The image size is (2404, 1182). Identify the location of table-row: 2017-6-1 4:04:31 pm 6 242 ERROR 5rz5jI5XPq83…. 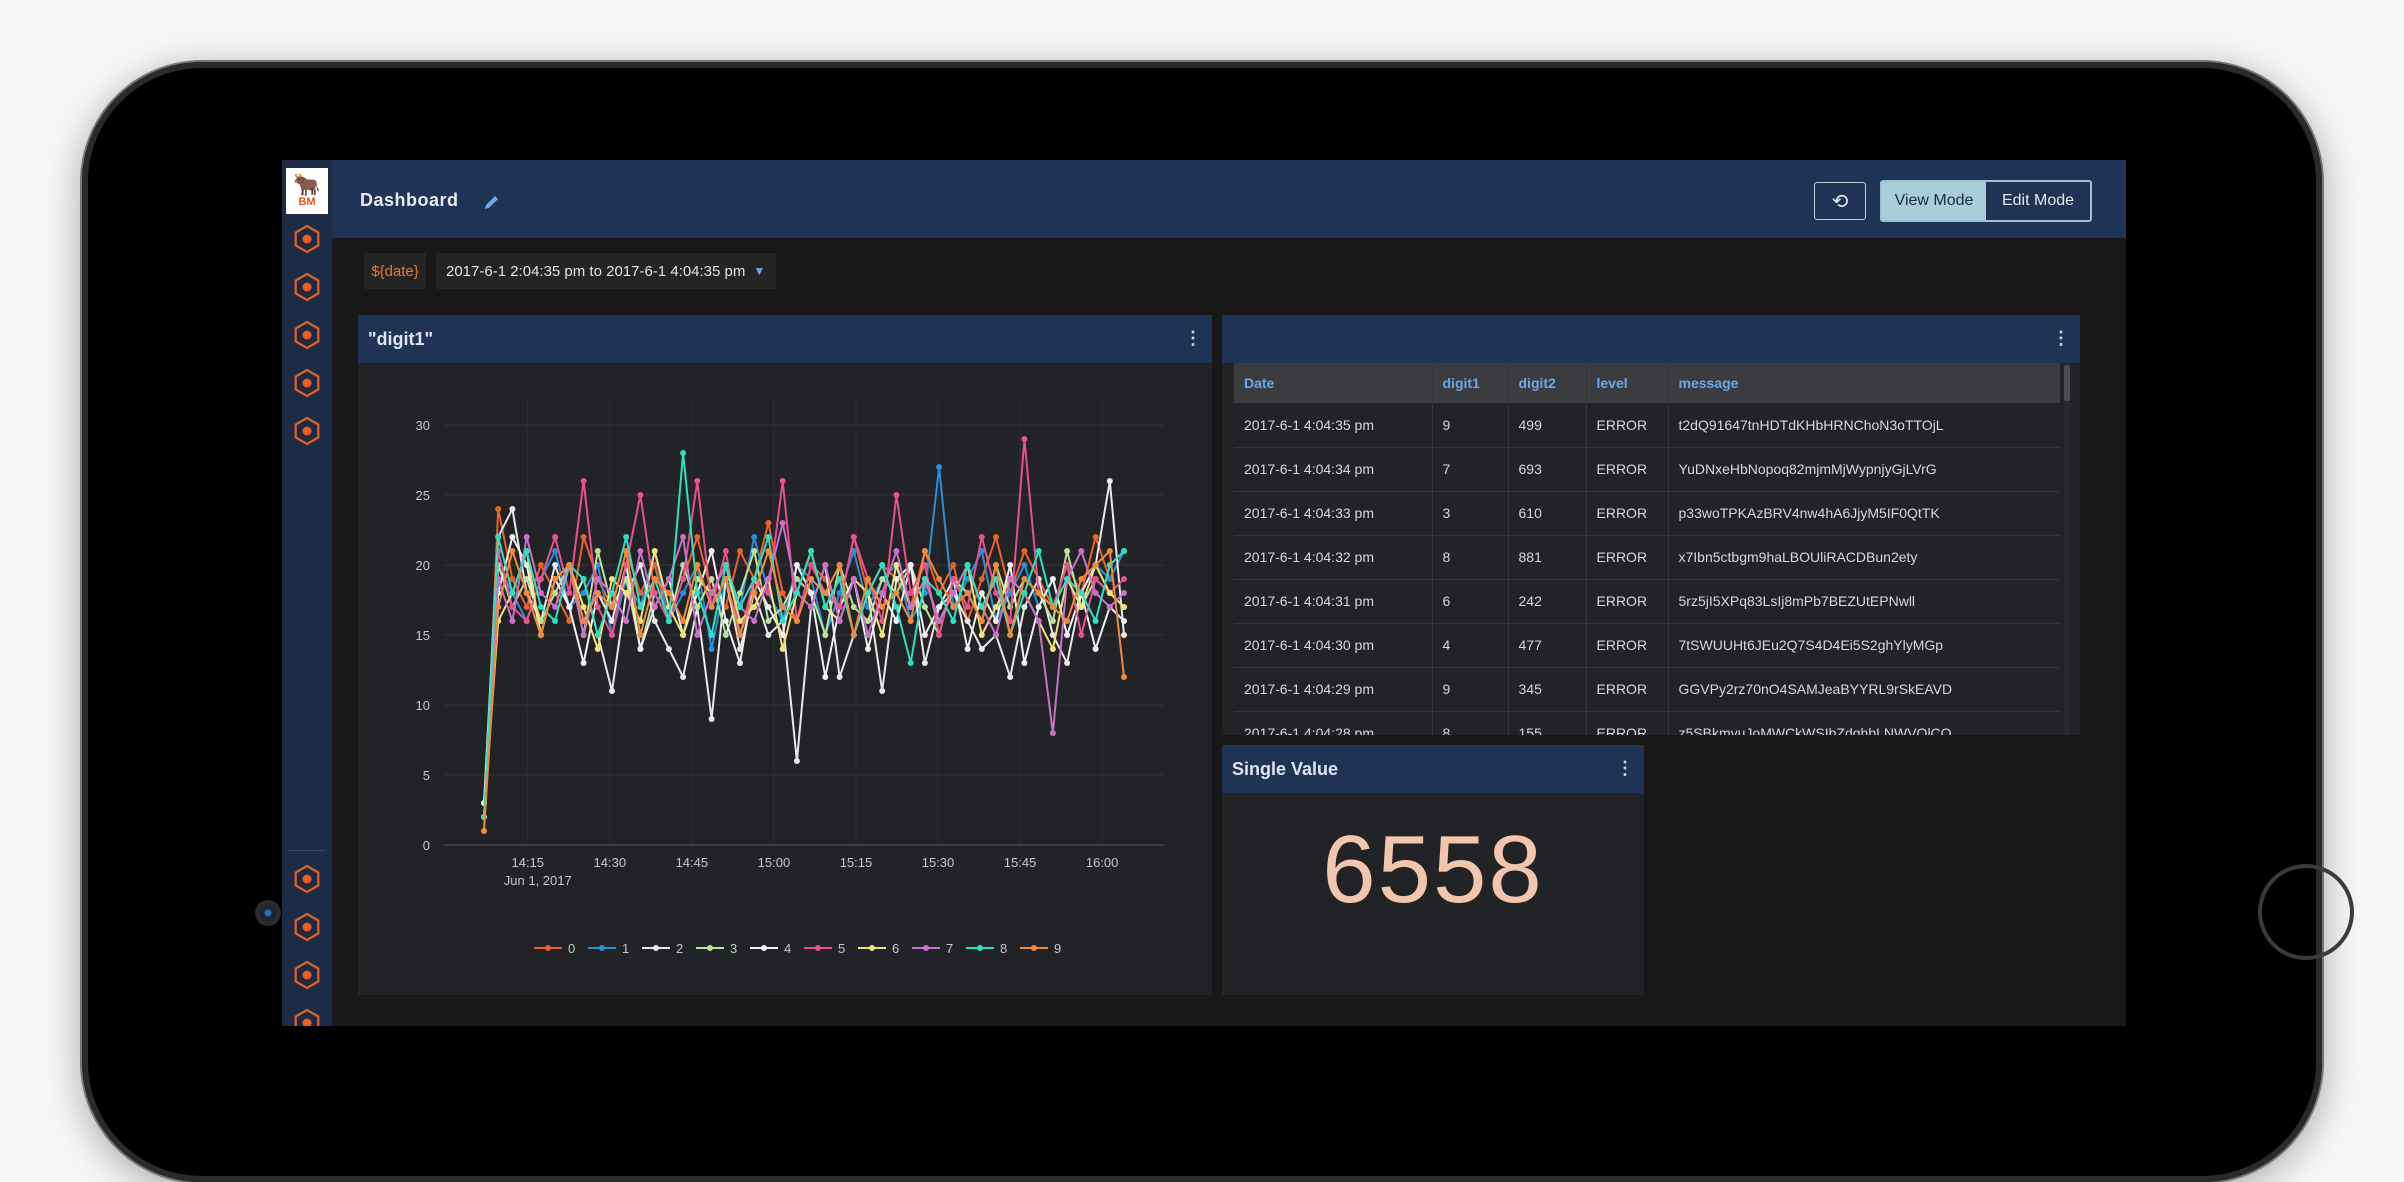
(1647, 601).